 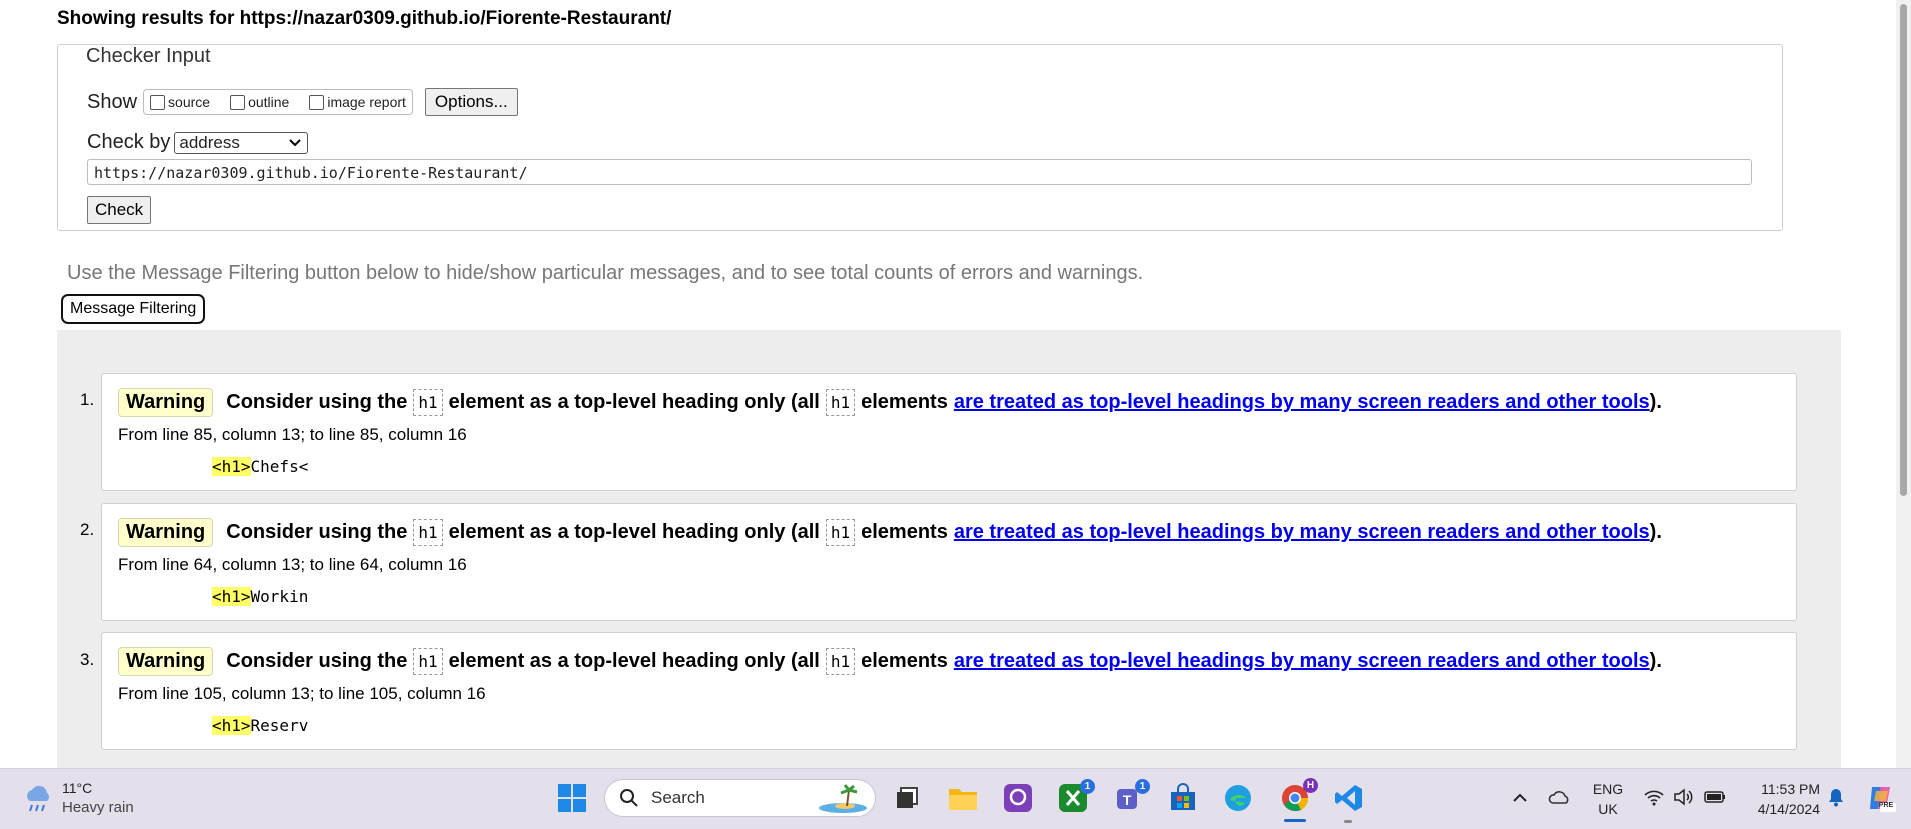 I want to click on image-report-checkbox-label: image report, so click(x=366, y=102).